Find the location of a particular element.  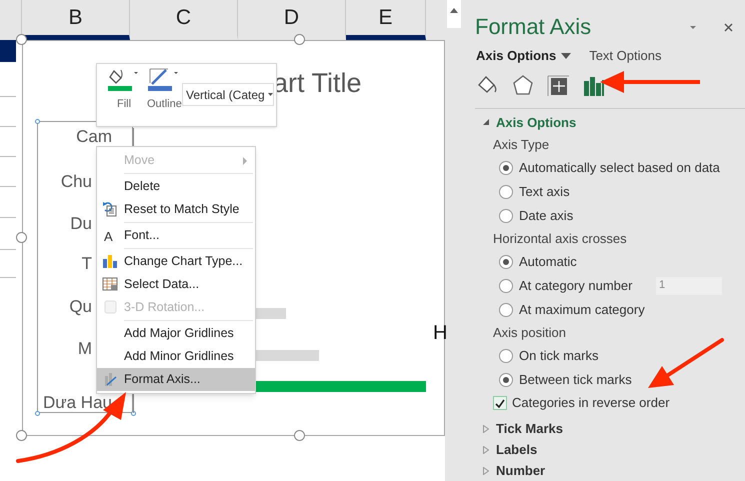

menu-item: Add Minor Gridlines is located at coordinates (176, 356).